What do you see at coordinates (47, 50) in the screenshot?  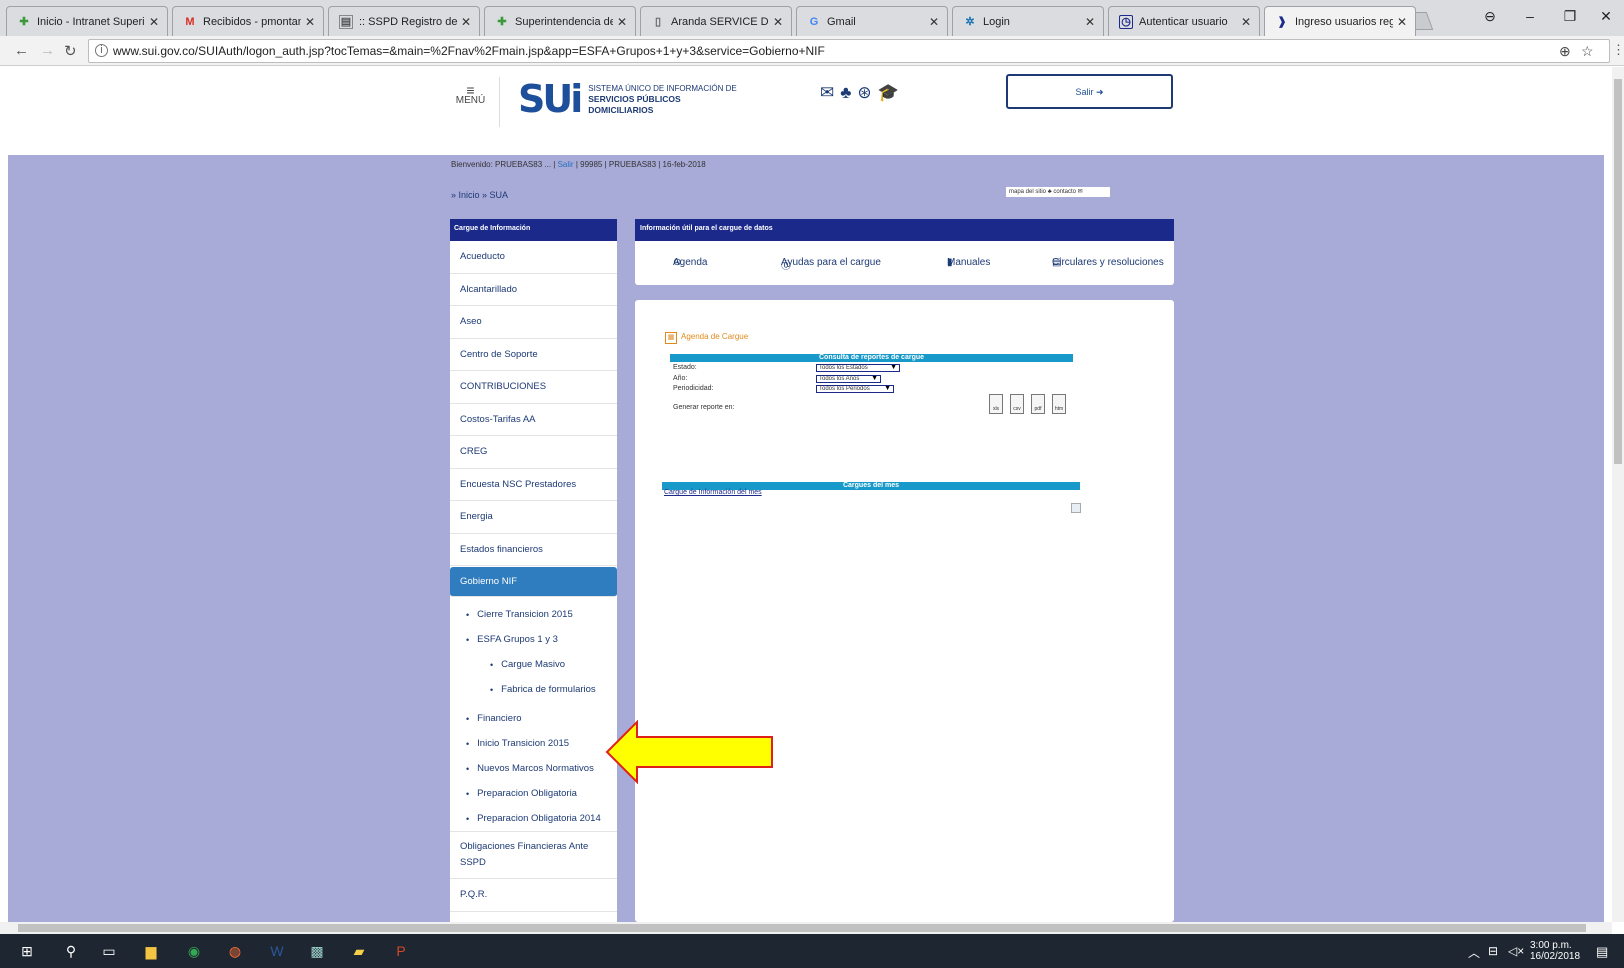 I see `forward-arrow-icon: →` at bounding box center [47, 50].